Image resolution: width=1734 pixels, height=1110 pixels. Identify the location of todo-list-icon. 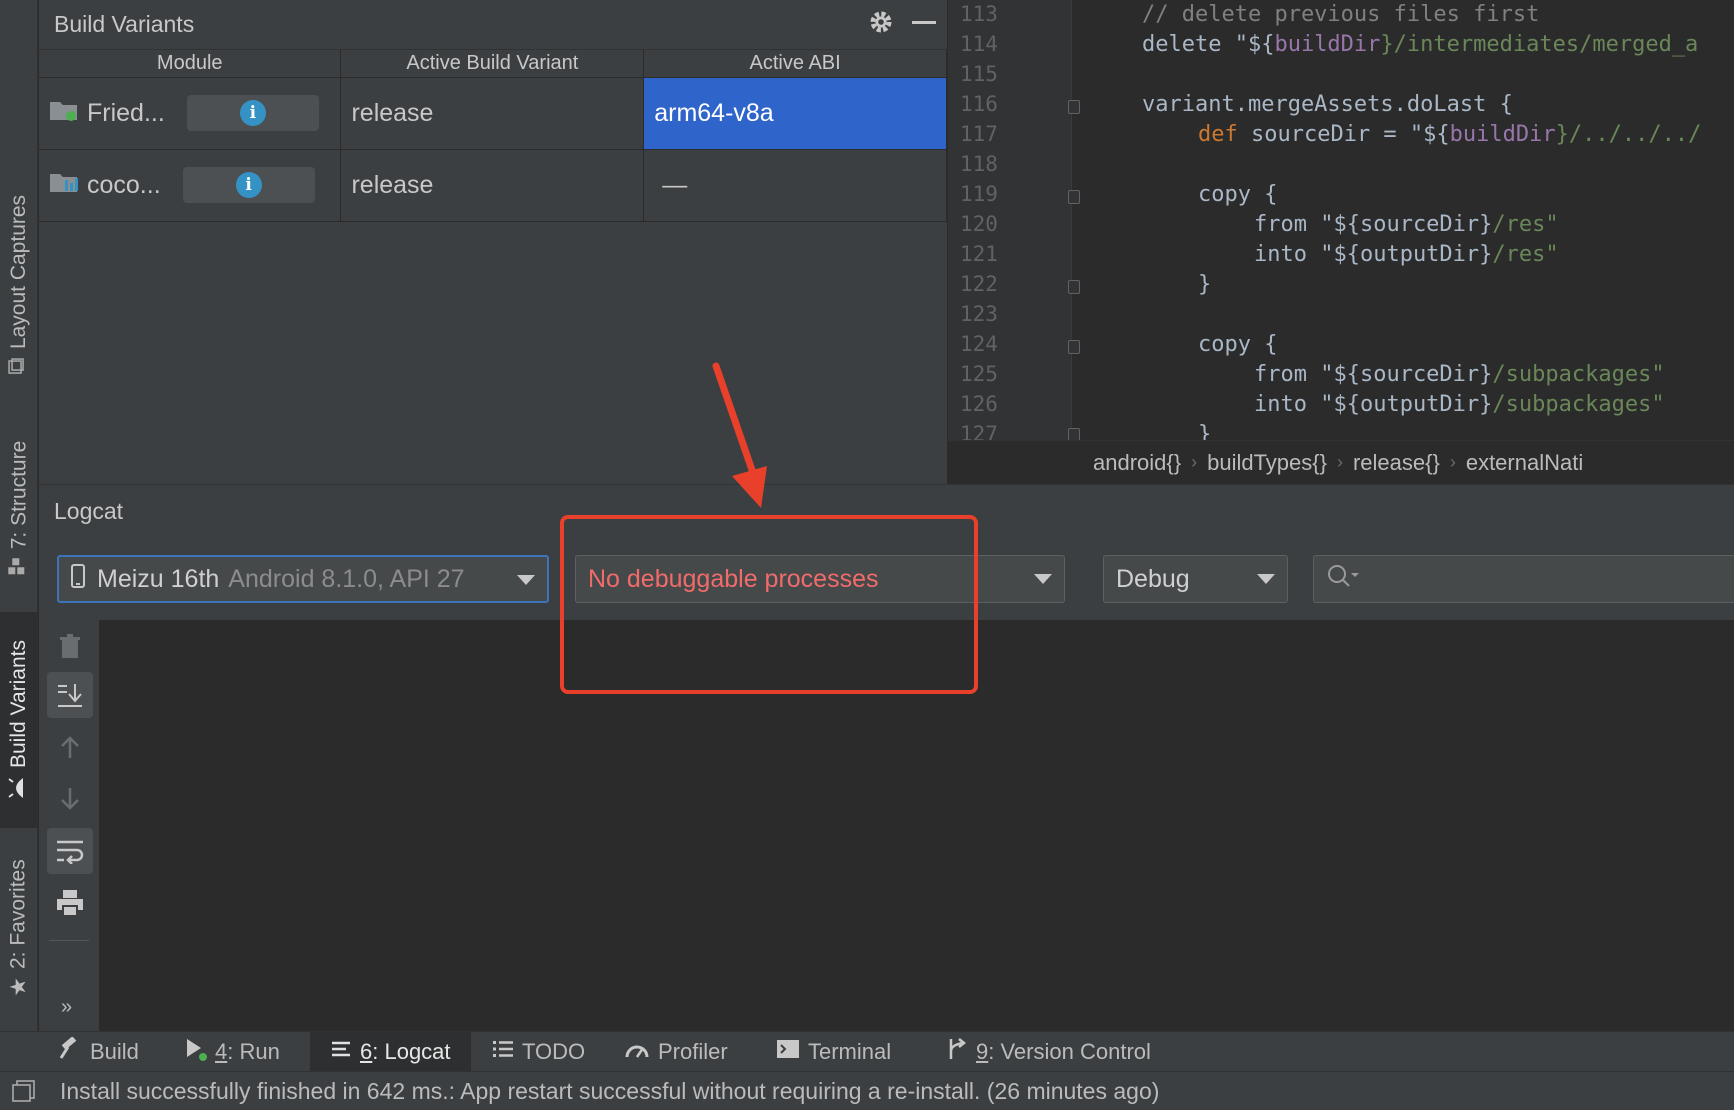
(503, 1052).